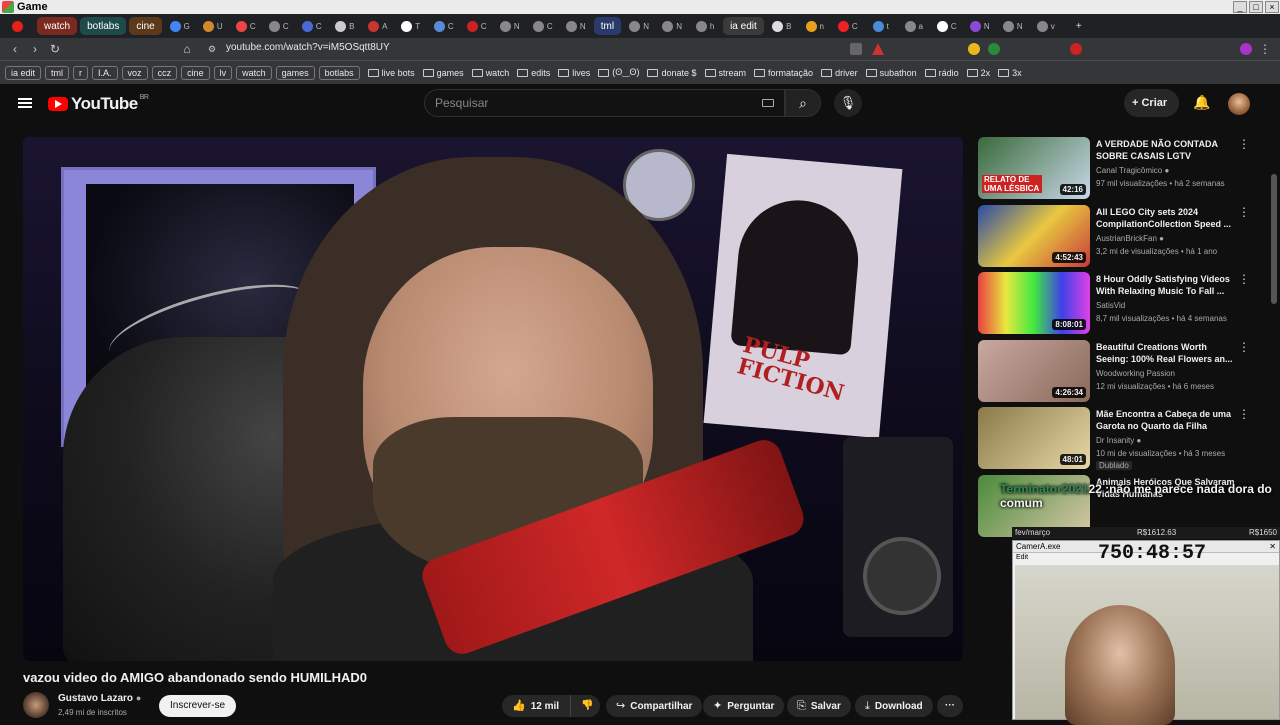  What do you see at coordinates (1079, 26) in the screenshot?
I see `new-tab-button: +` at bounding box center [1079, 26].